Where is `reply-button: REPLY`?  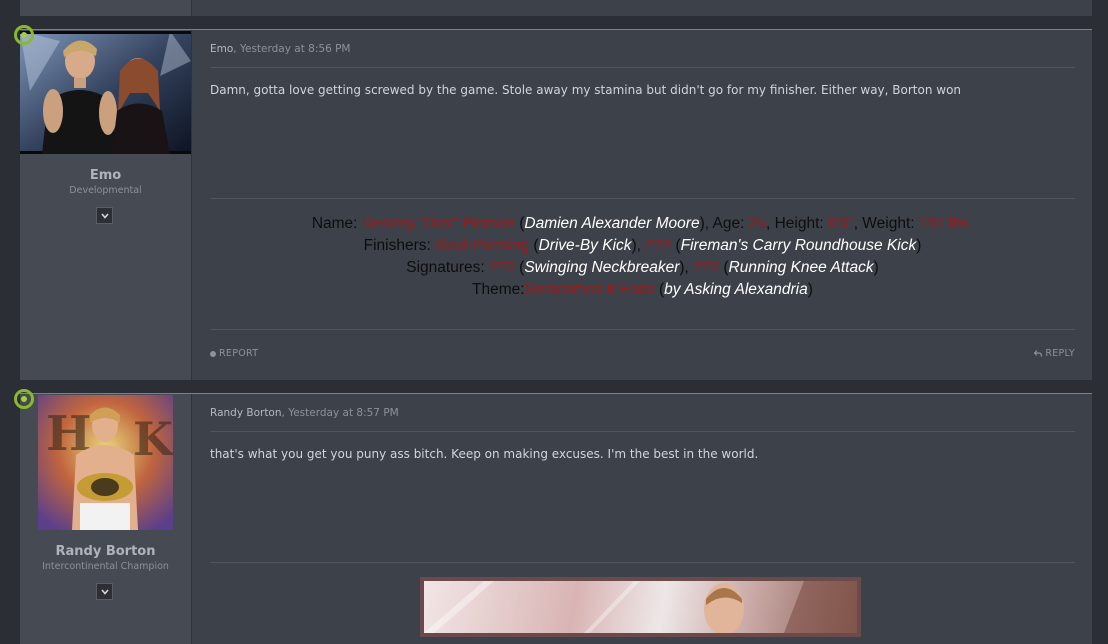 reply-button: REPLY is located at coordinates (1054, 353).